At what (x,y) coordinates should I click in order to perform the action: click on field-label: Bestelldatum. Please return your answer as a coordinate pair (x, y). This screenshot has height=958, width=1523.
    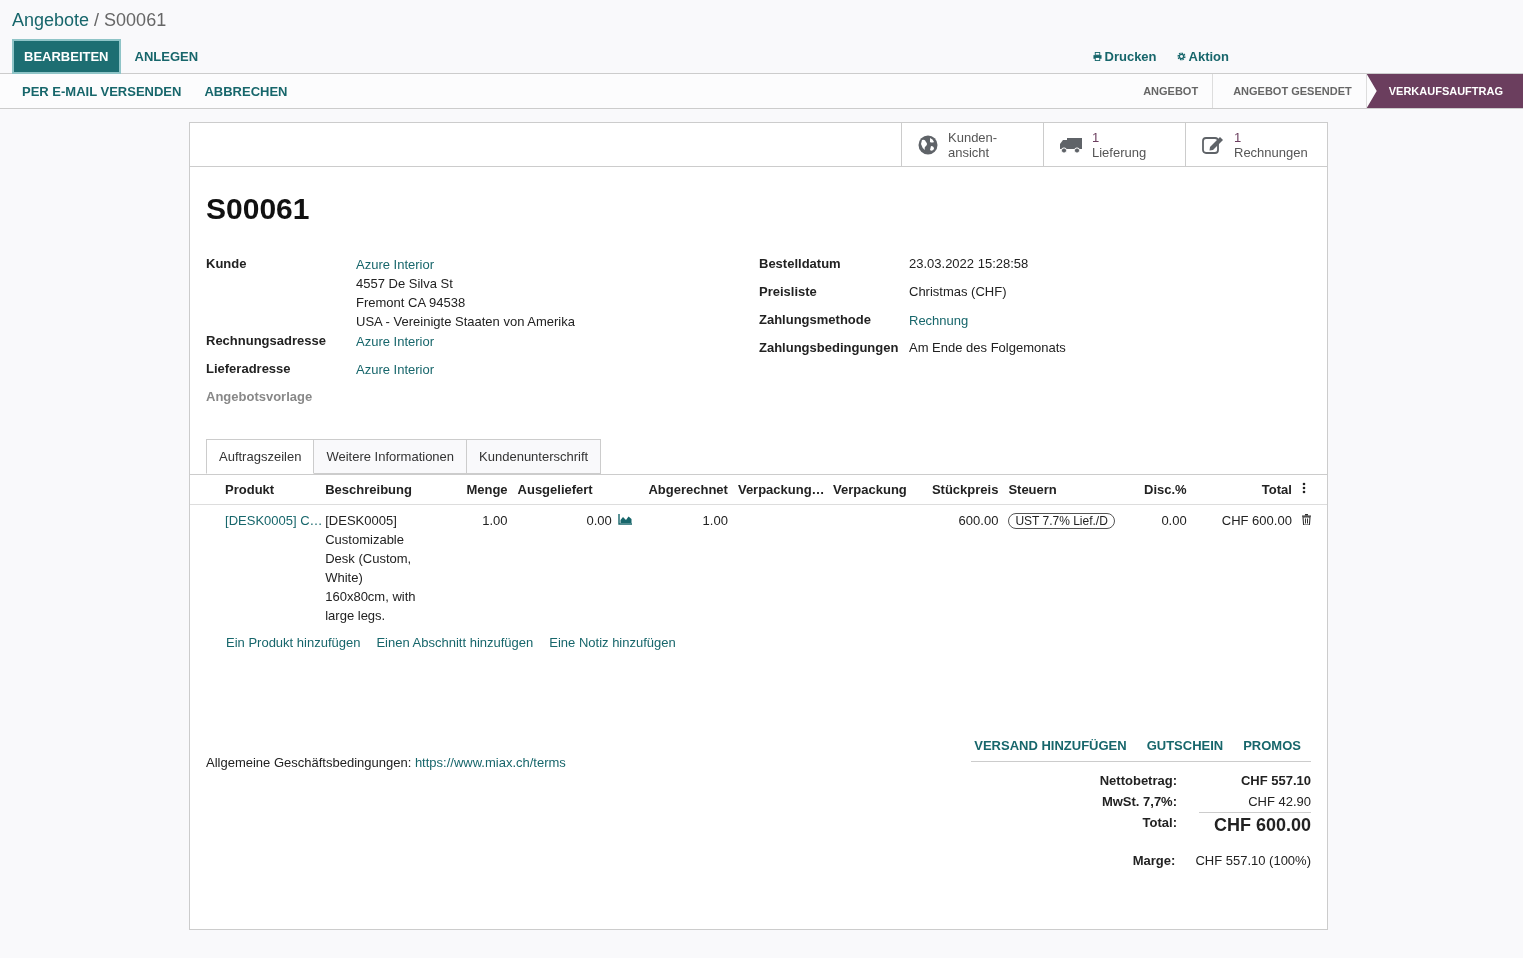
    Looking at the image, I should click on (800, 264).